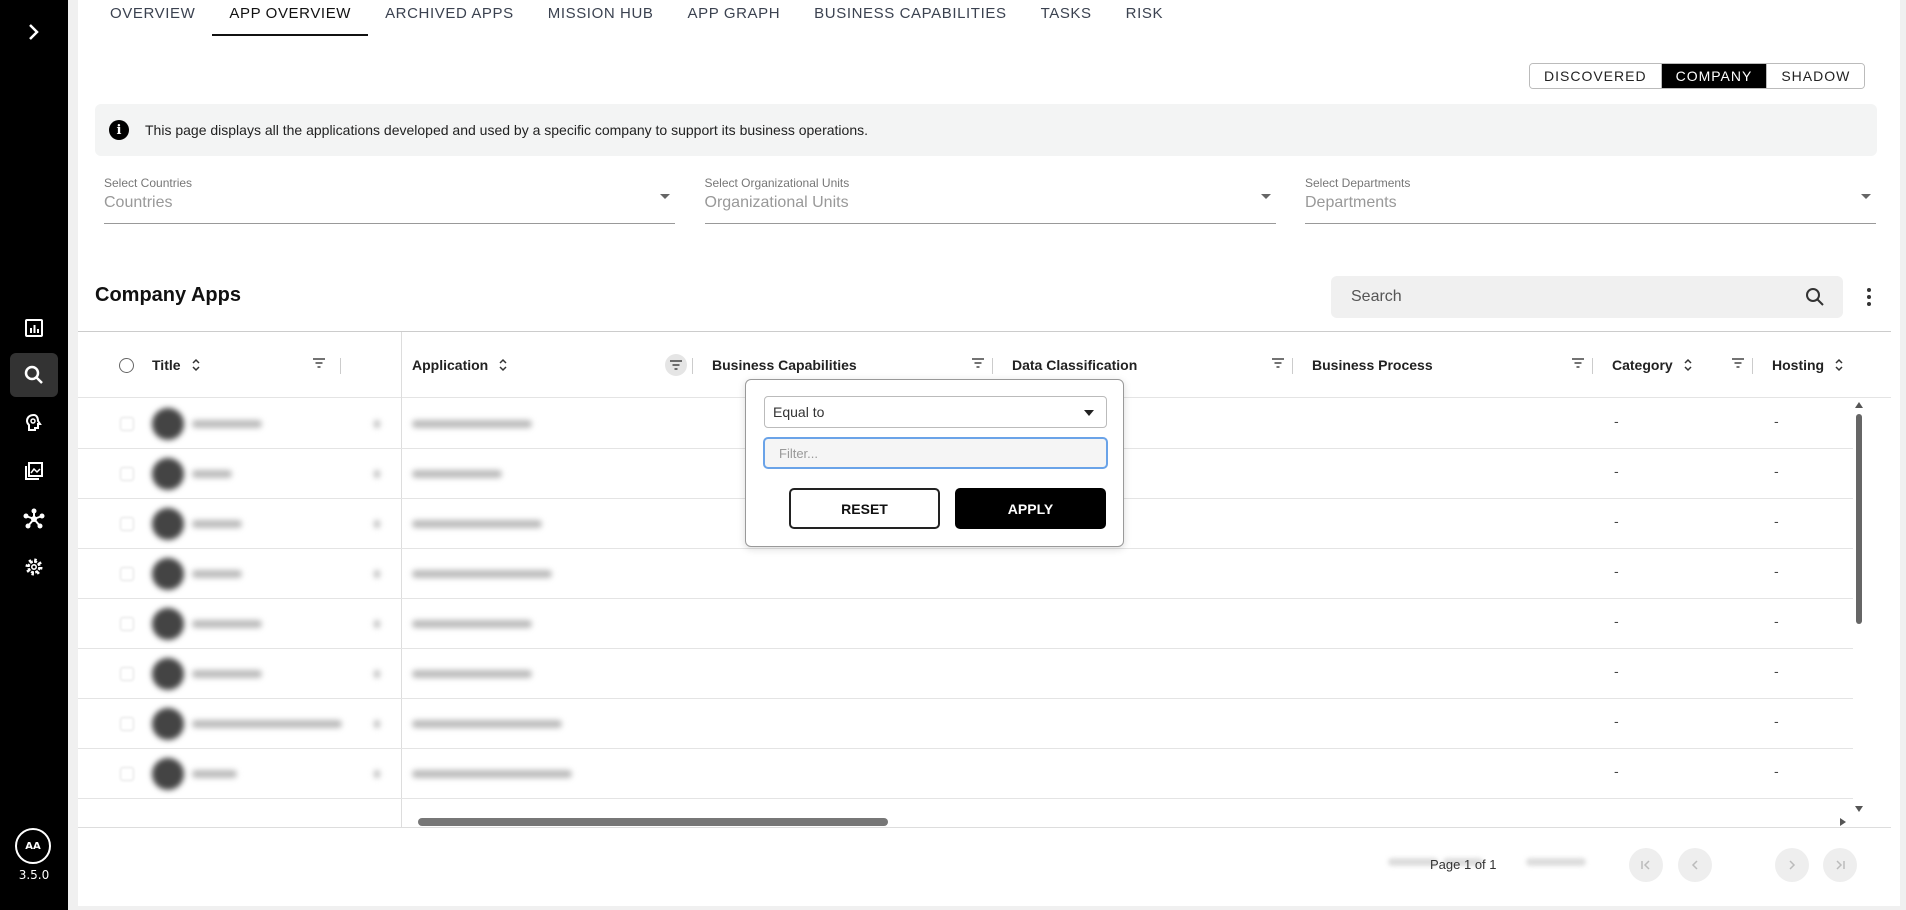 The width and height of the screenshot is (1906, 910). I want to click on vertical-scrollbar, so click(1859, 612).